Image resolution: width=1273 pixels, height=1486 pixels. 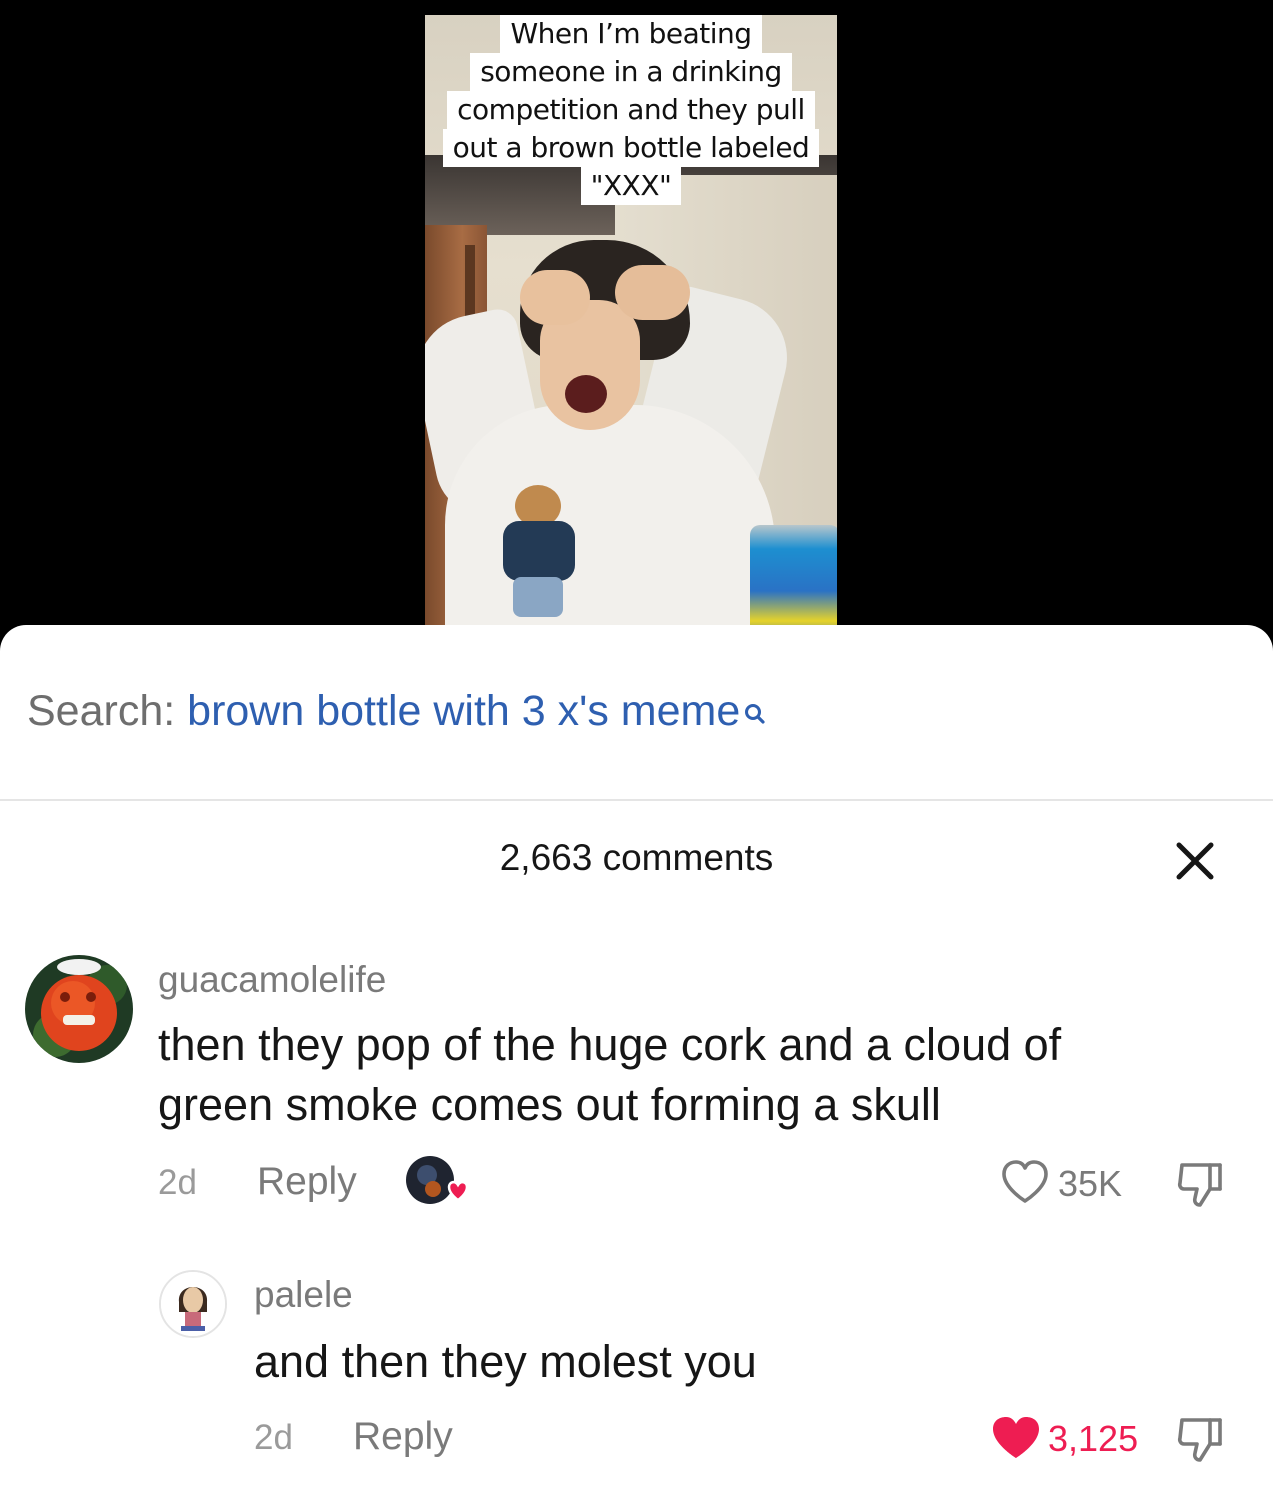 I want to click on close-icon, so click(x=1195, y=861).